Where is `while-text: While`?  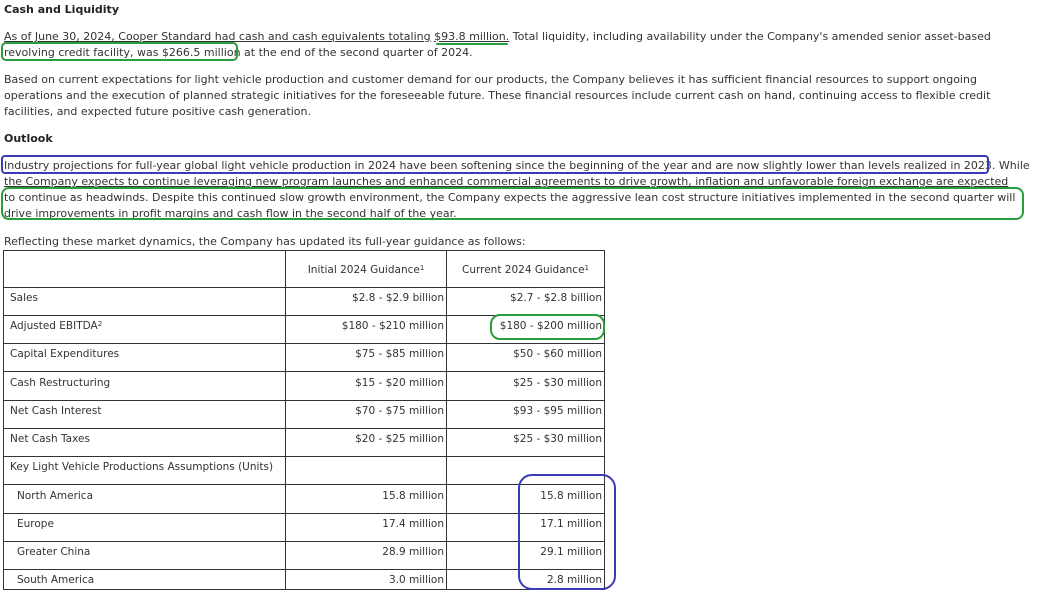
while-text: While is located at coordinates (1014, 165).